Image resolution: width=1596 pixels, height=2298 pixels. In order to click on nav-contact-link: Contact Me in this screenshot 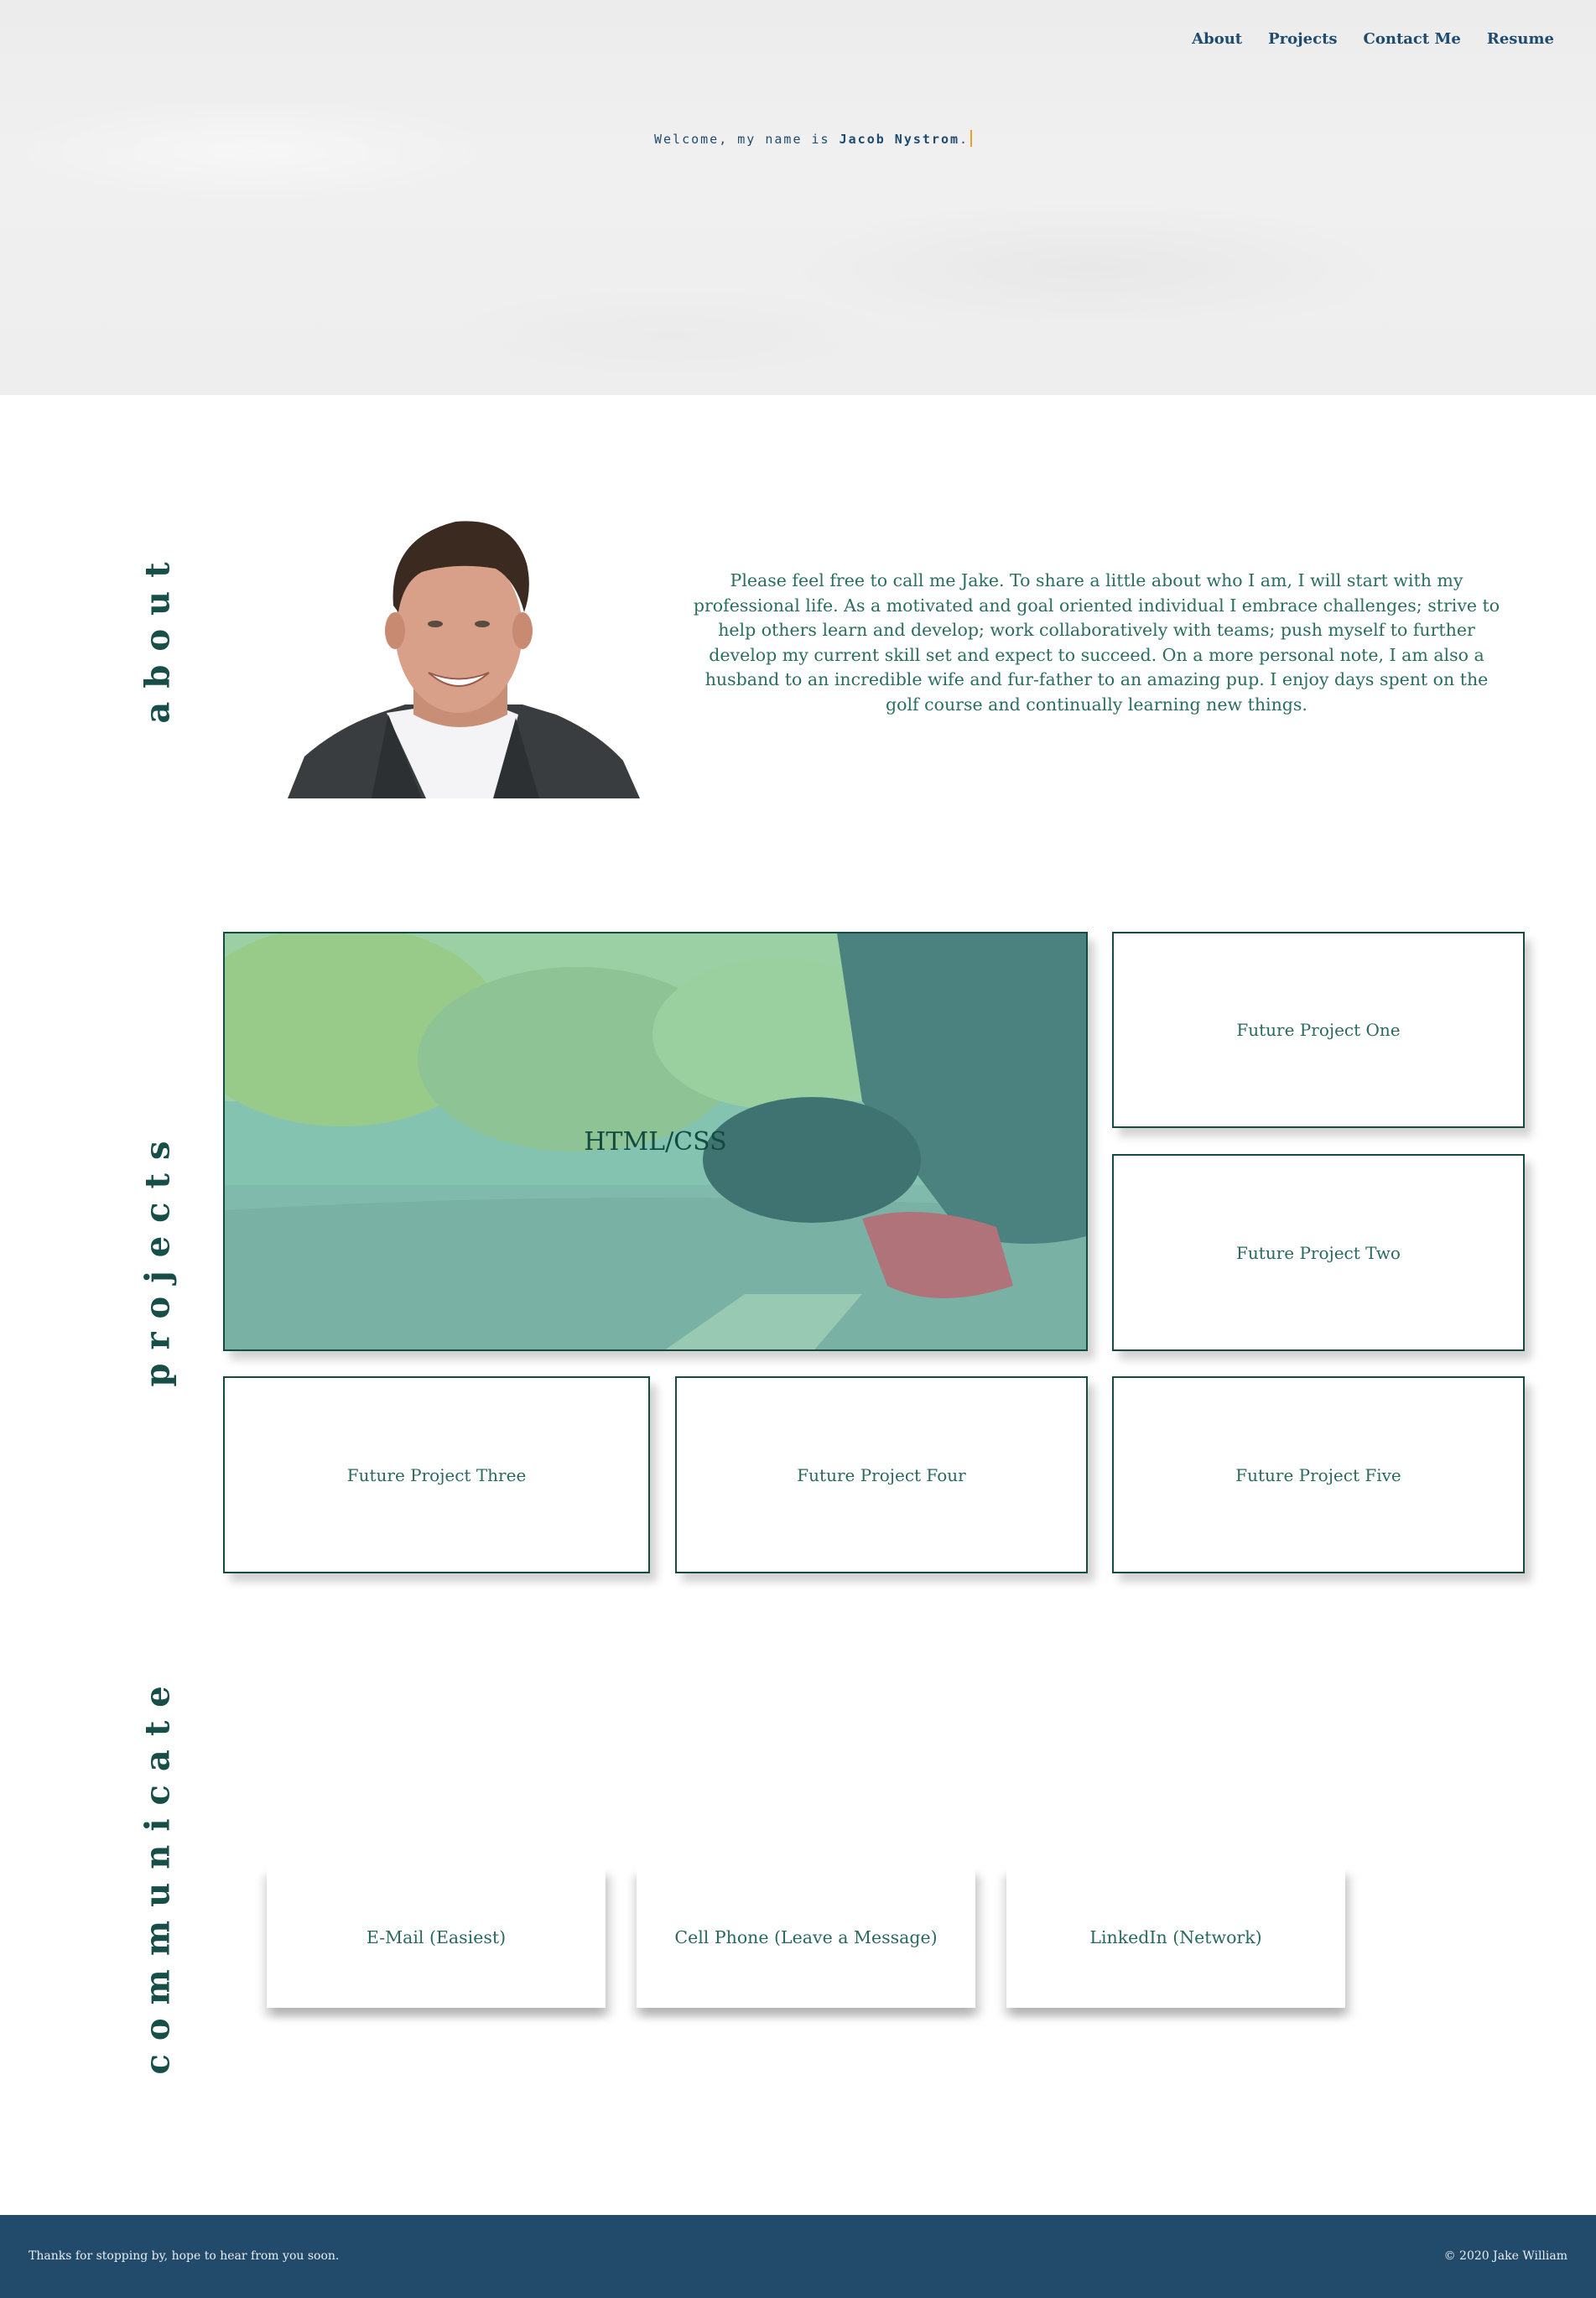, I will do `click(1412, 39)`.